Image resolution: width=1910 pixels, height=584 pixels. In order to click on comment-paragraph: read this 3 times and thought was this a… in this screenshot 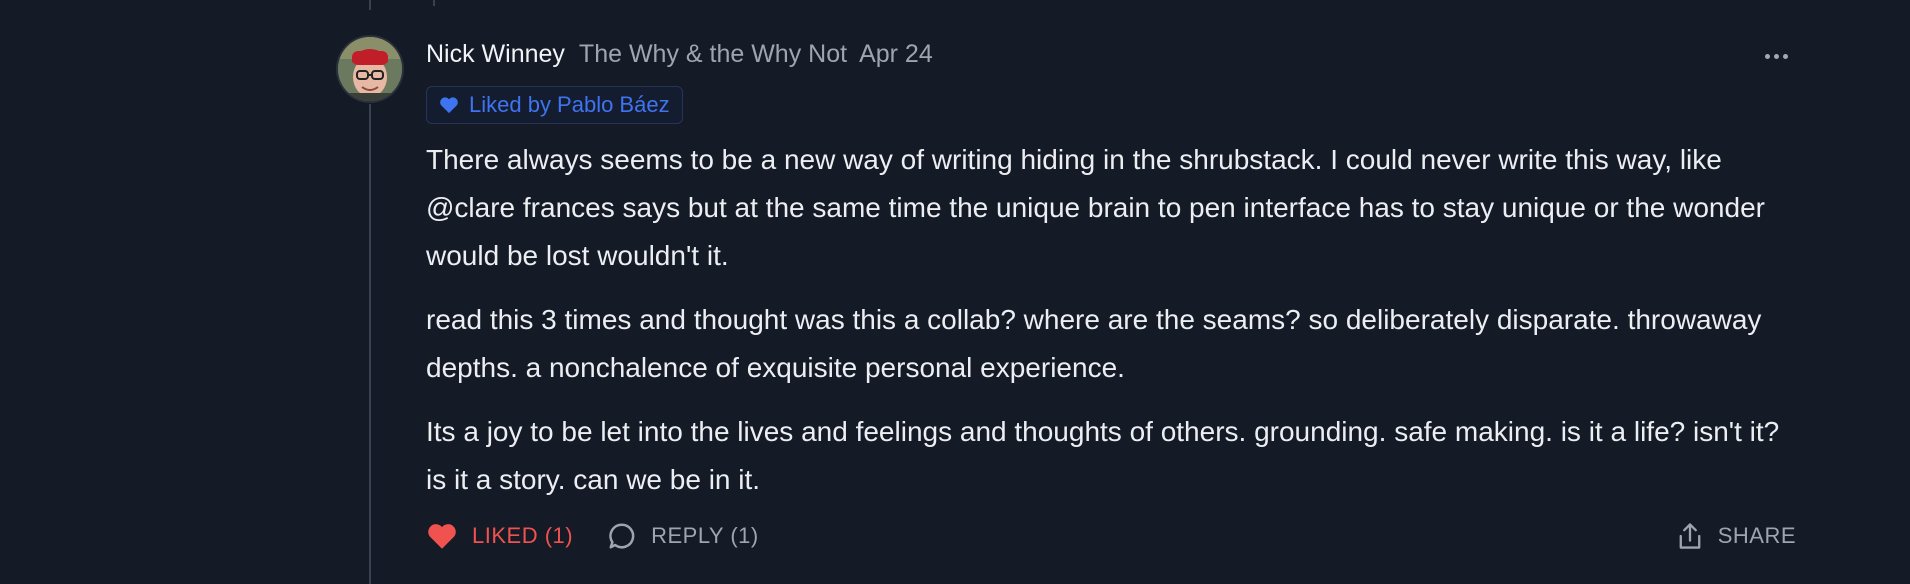, I will do `click(1094, 343)`.